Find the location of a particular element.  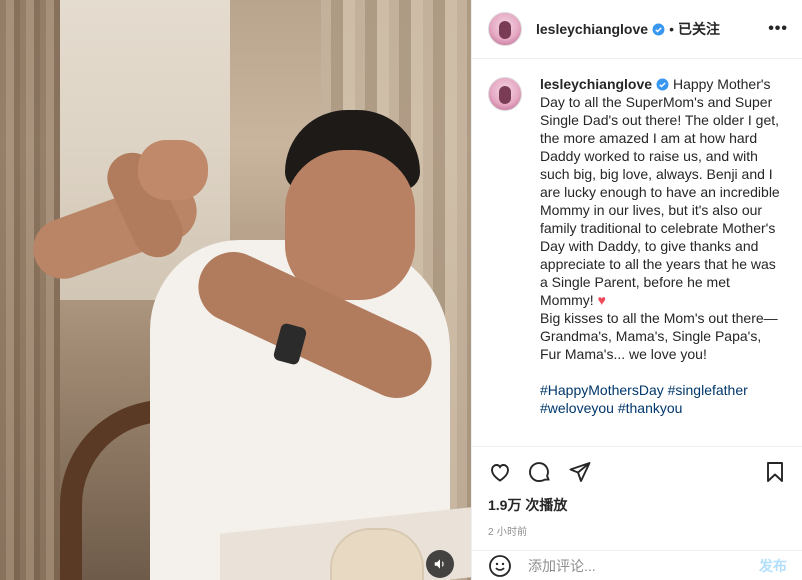

avatar is located at coordinates (505, 29).